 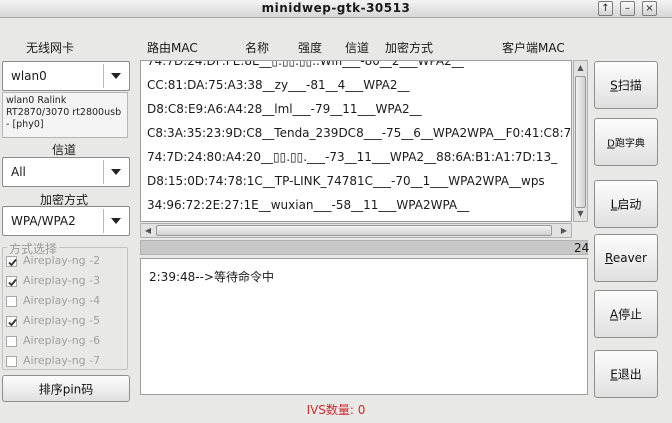 What do you see at coordinates (629, 144) in the screenshot?
I see `dictionary-button-label: 跑字典` at bounding box center [629, 144].